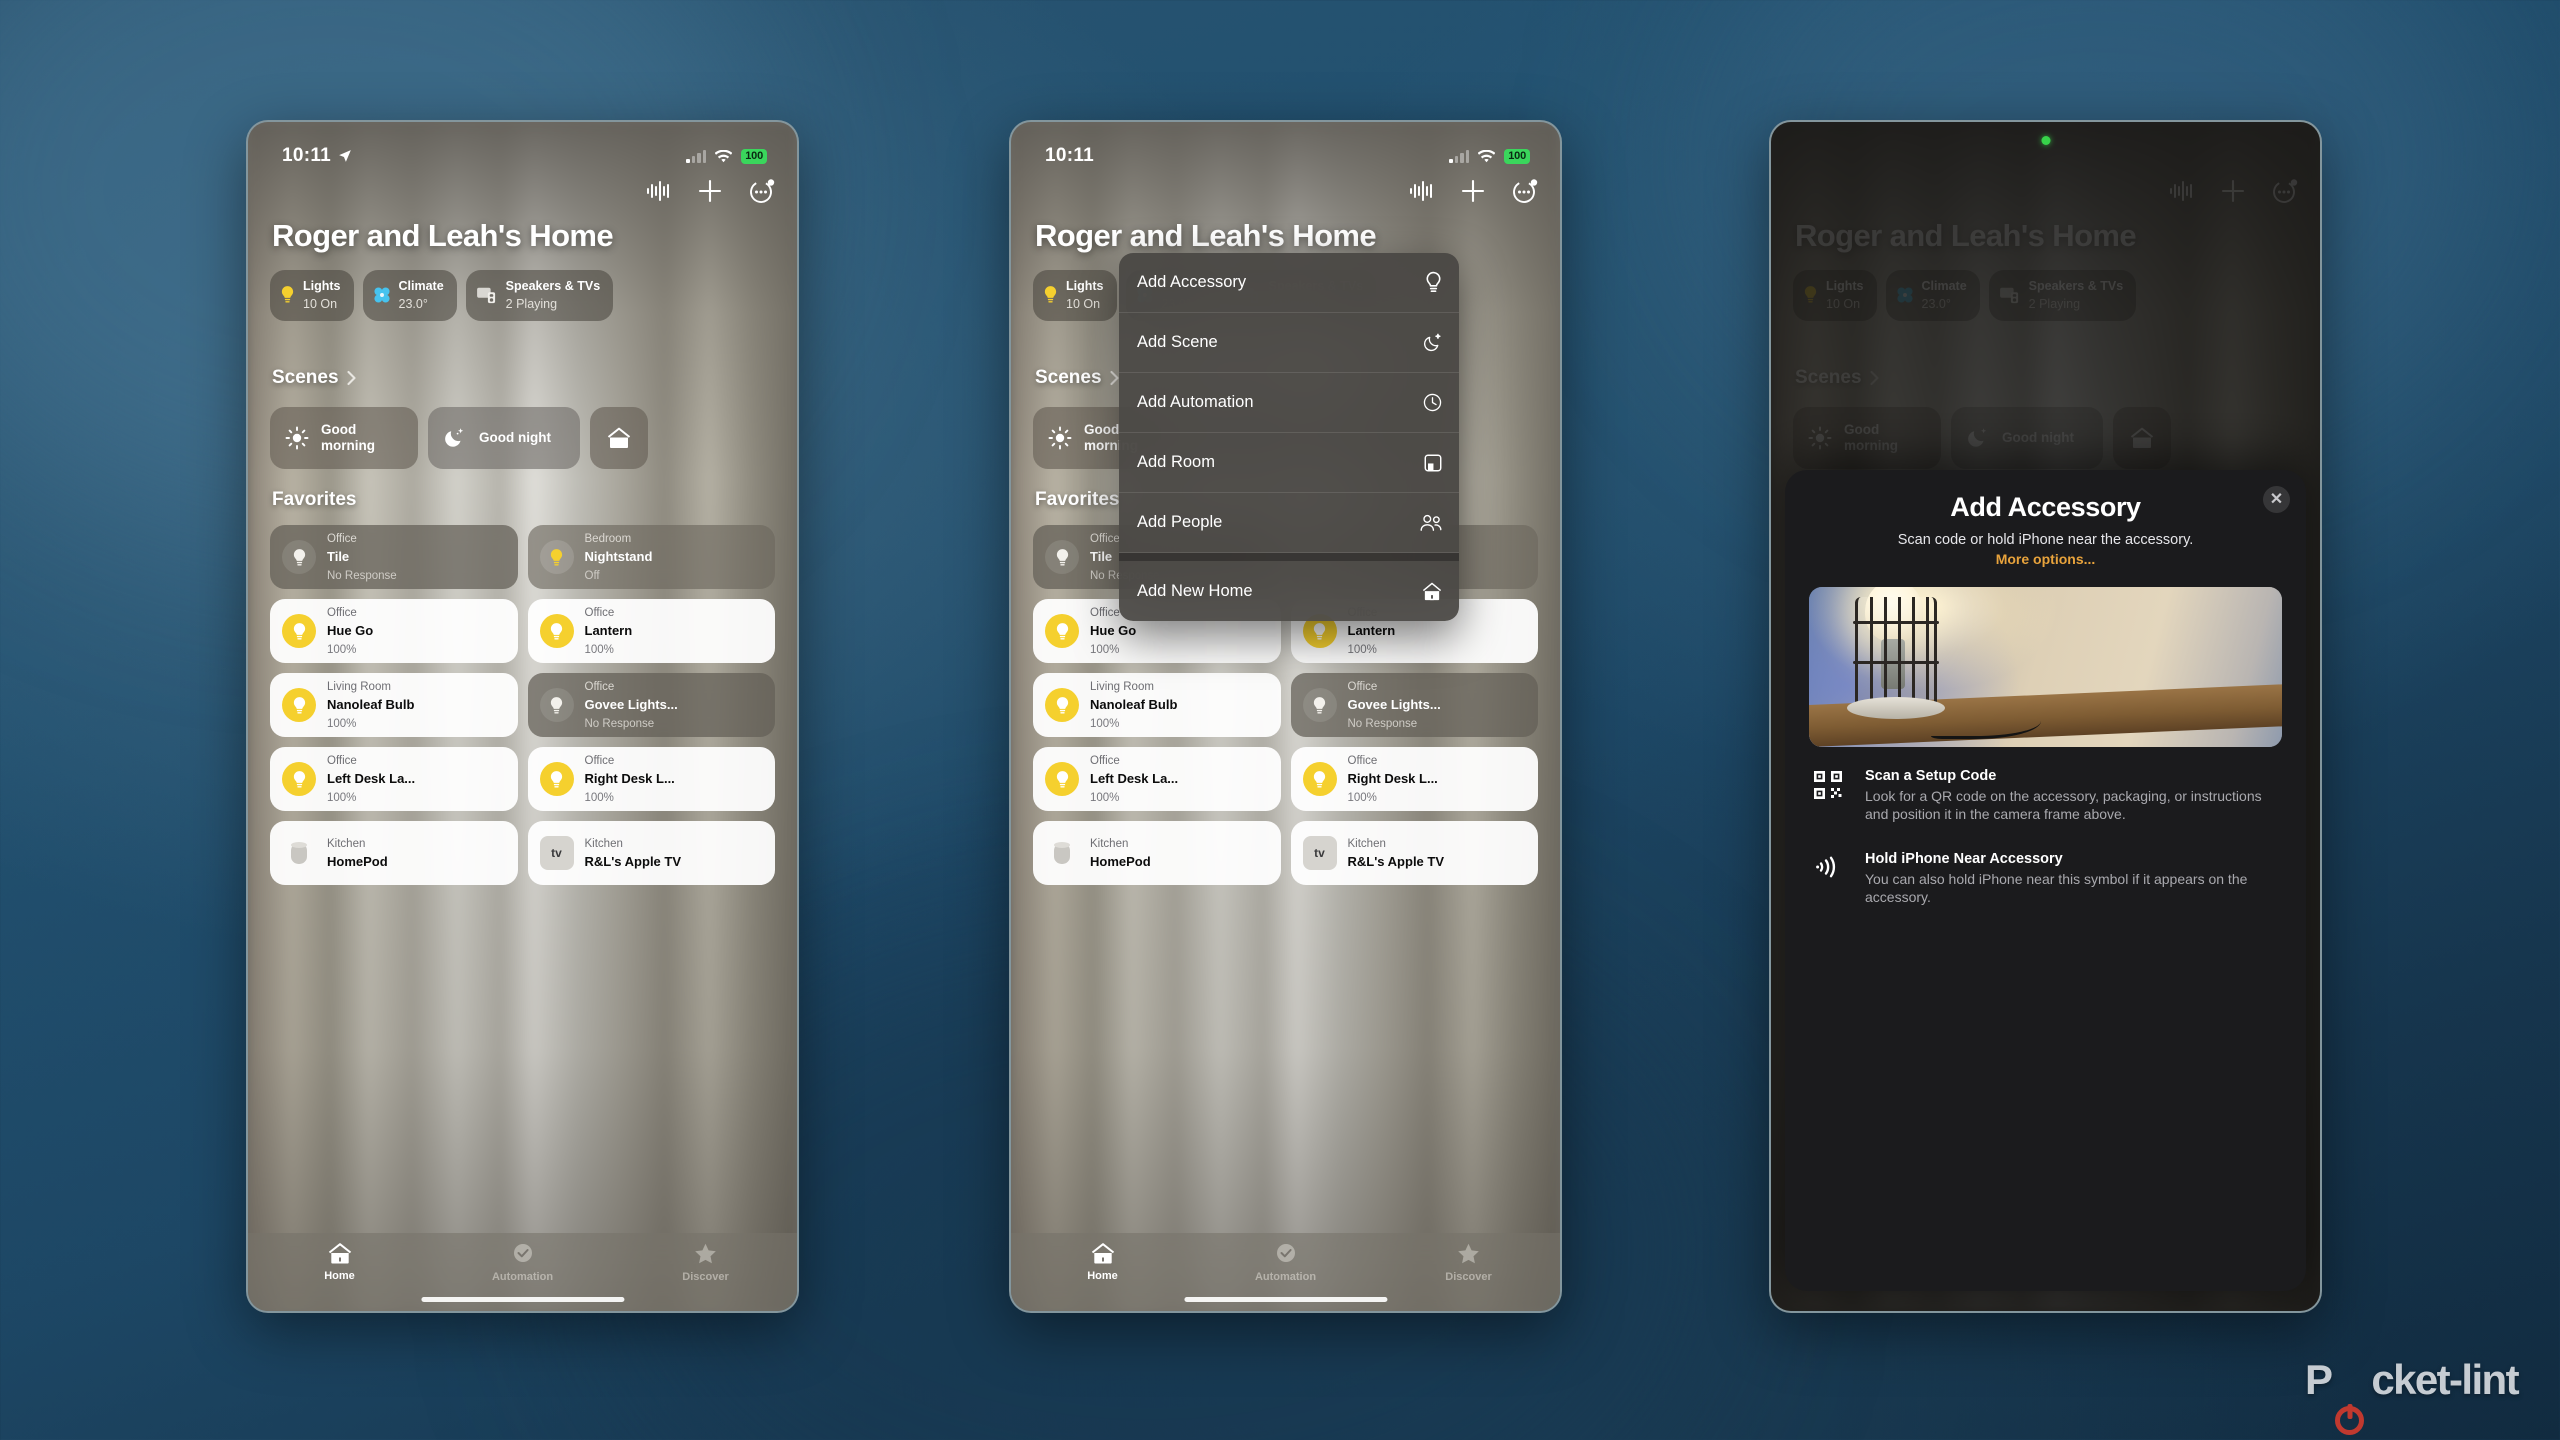  What do you see at coordinates (344, 438) in the screenshot?
I see `scene-good-morning: Good morning` at bounding box center [344, 438].